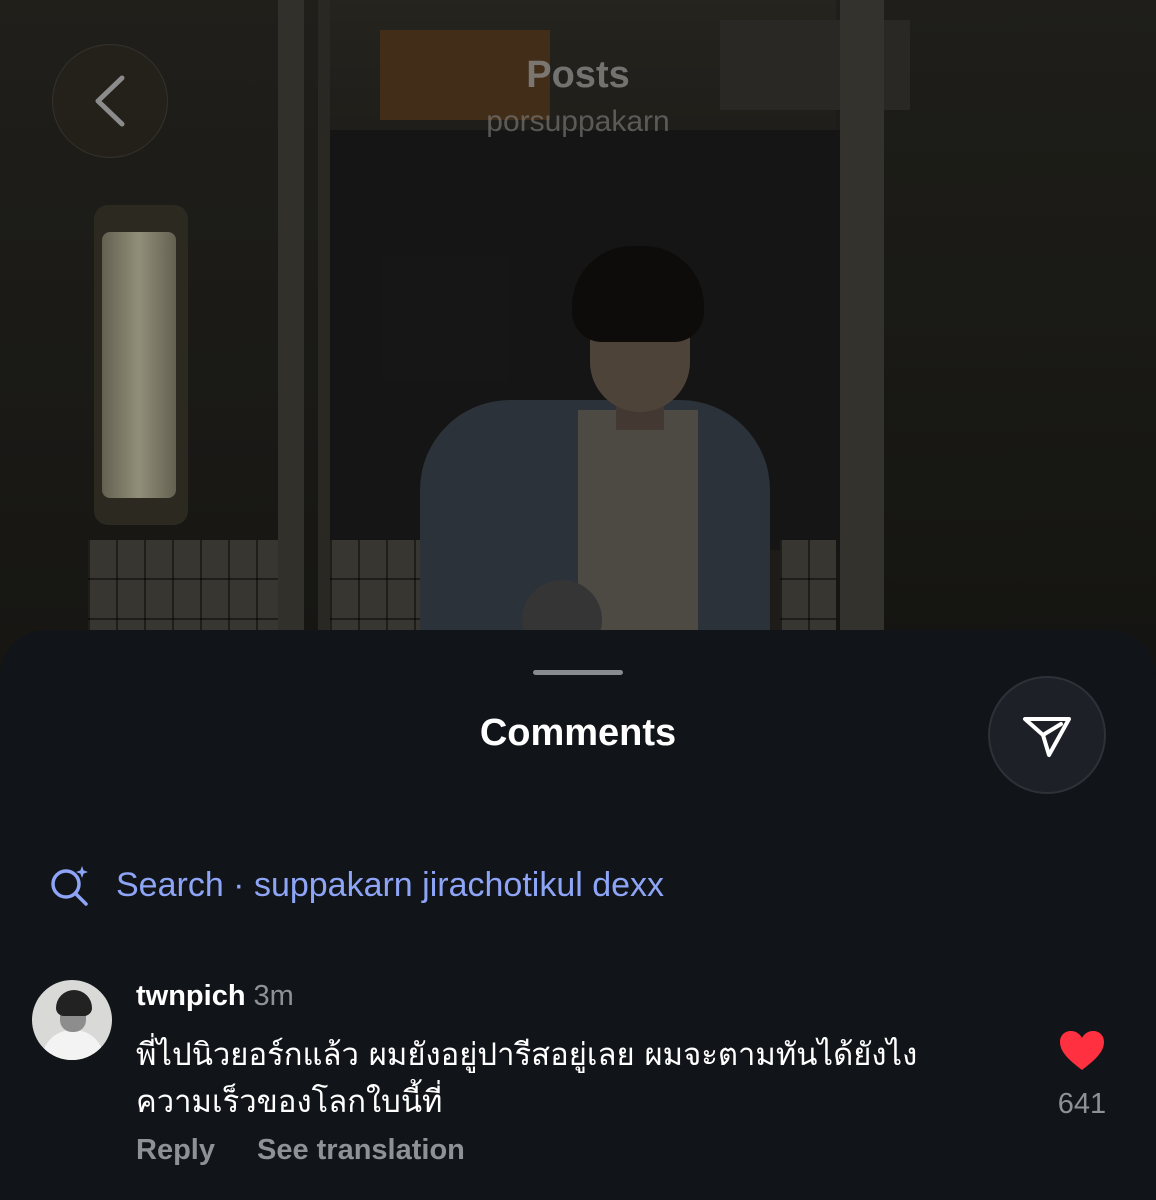 Image resolution: width=1156 pixels, height=1200 pixels. I want to click on page-title: Posts, so click(578, 75).